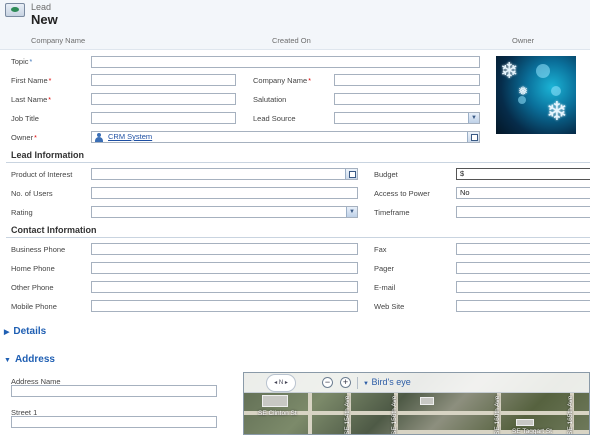 The image size is (590, 435). Describe the element at coordinates (32, 287) in the screenshot. I see `other-phone-label: Other Phone` at that location.